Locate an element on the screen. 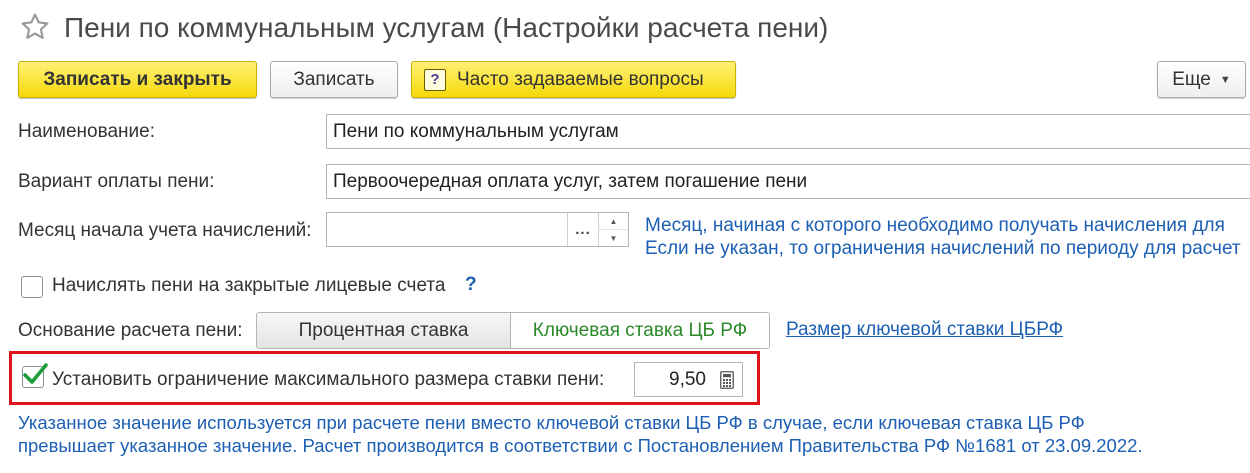 This screenshot has height=473, width=1250. option-key-rate: Ключевая ставка ЦБ РФ is located at coordinates (640, 330).